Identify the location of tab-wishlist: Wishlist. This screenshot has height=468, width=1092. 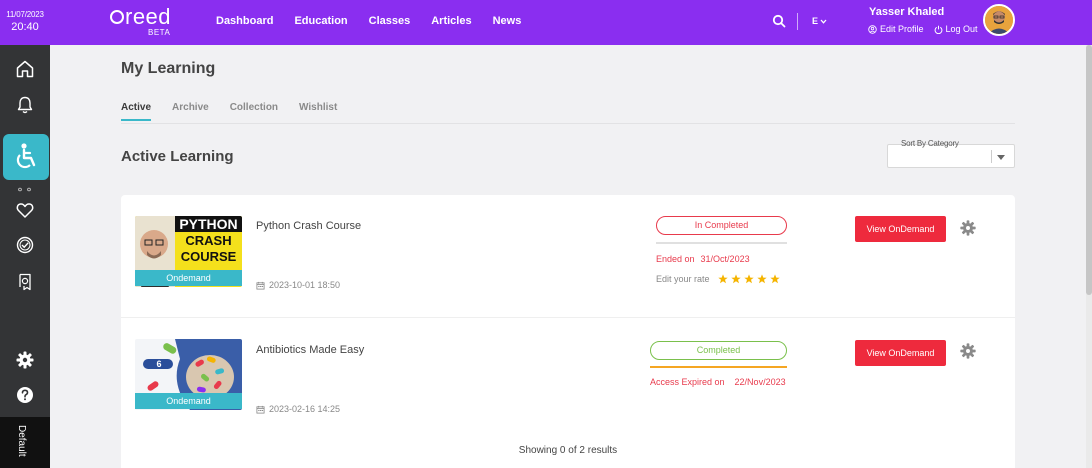
(318, 111).